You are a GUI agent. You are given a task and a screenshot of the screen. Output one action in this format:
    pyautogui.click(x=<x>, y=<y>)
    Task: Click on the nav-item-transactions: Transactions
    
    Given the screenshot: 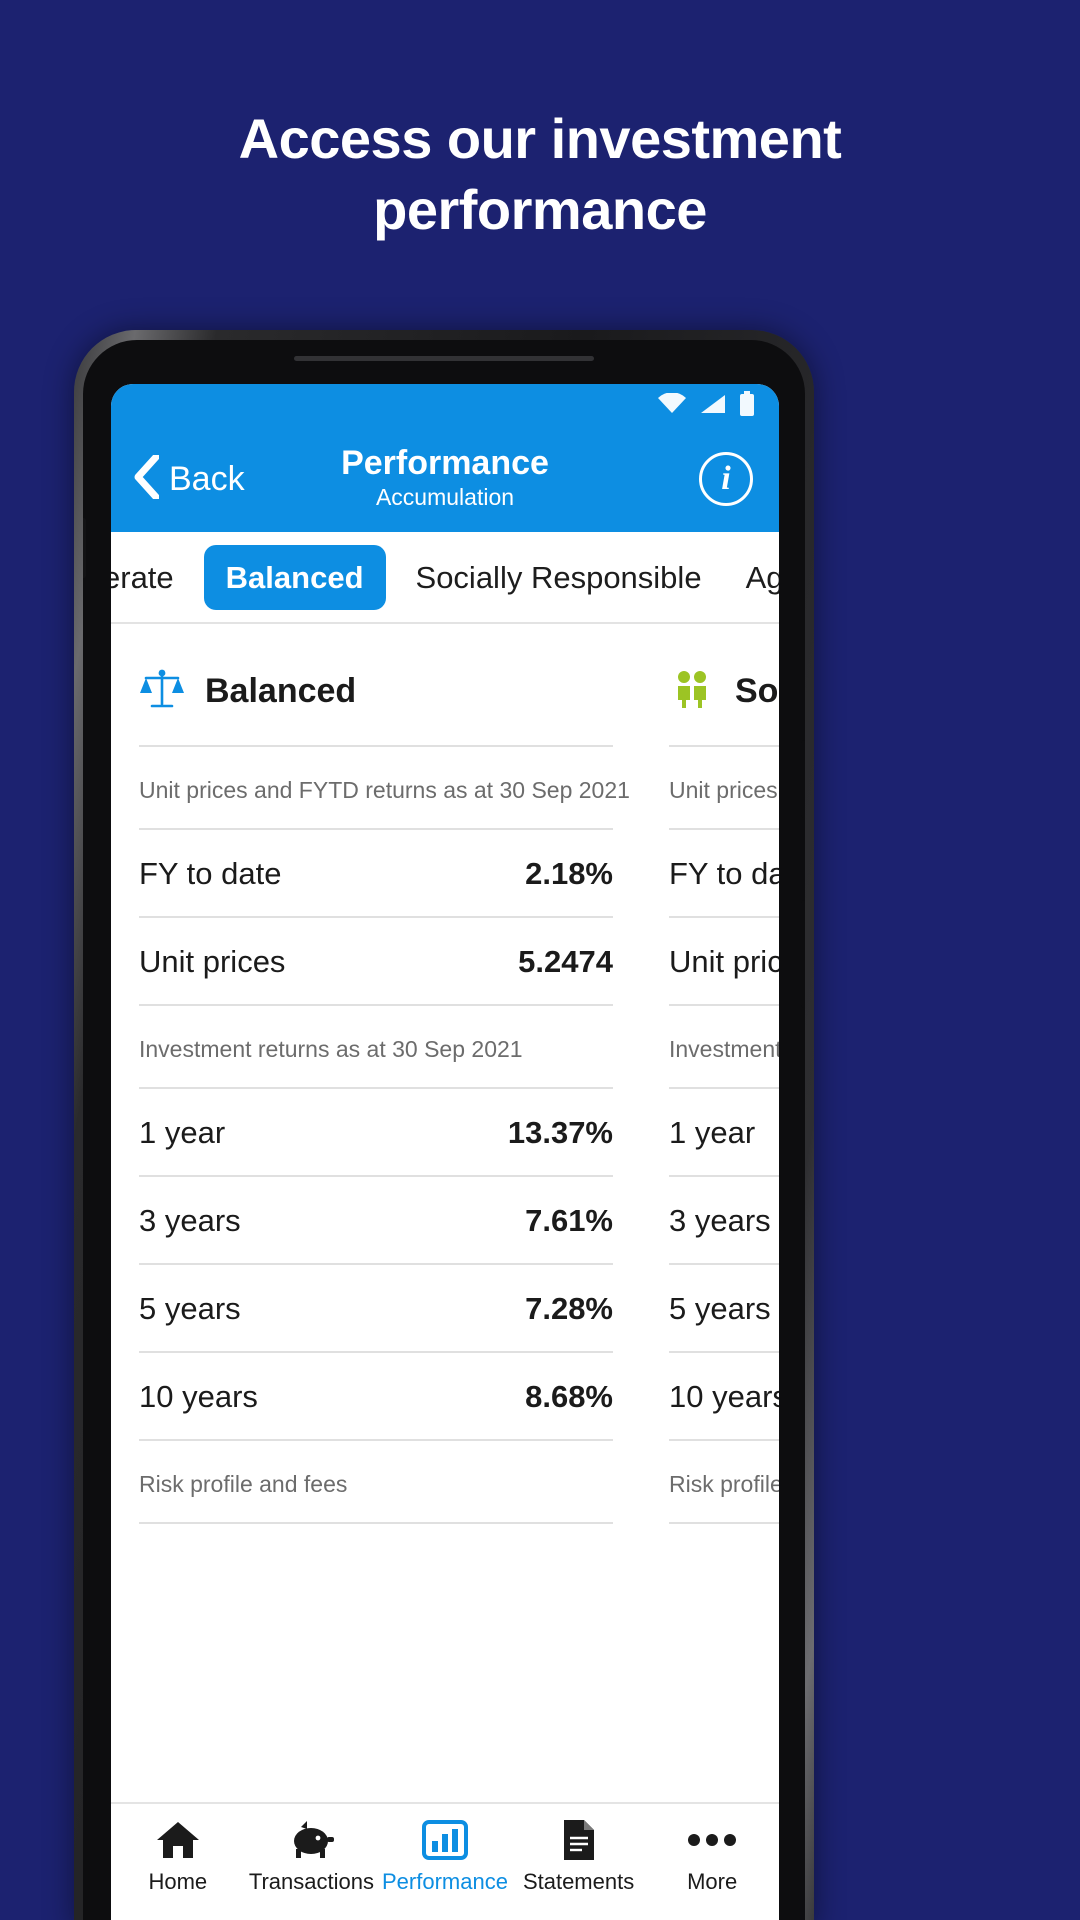 What is the action you would take?
    pyautogui.click(x=312, y=1856)
    